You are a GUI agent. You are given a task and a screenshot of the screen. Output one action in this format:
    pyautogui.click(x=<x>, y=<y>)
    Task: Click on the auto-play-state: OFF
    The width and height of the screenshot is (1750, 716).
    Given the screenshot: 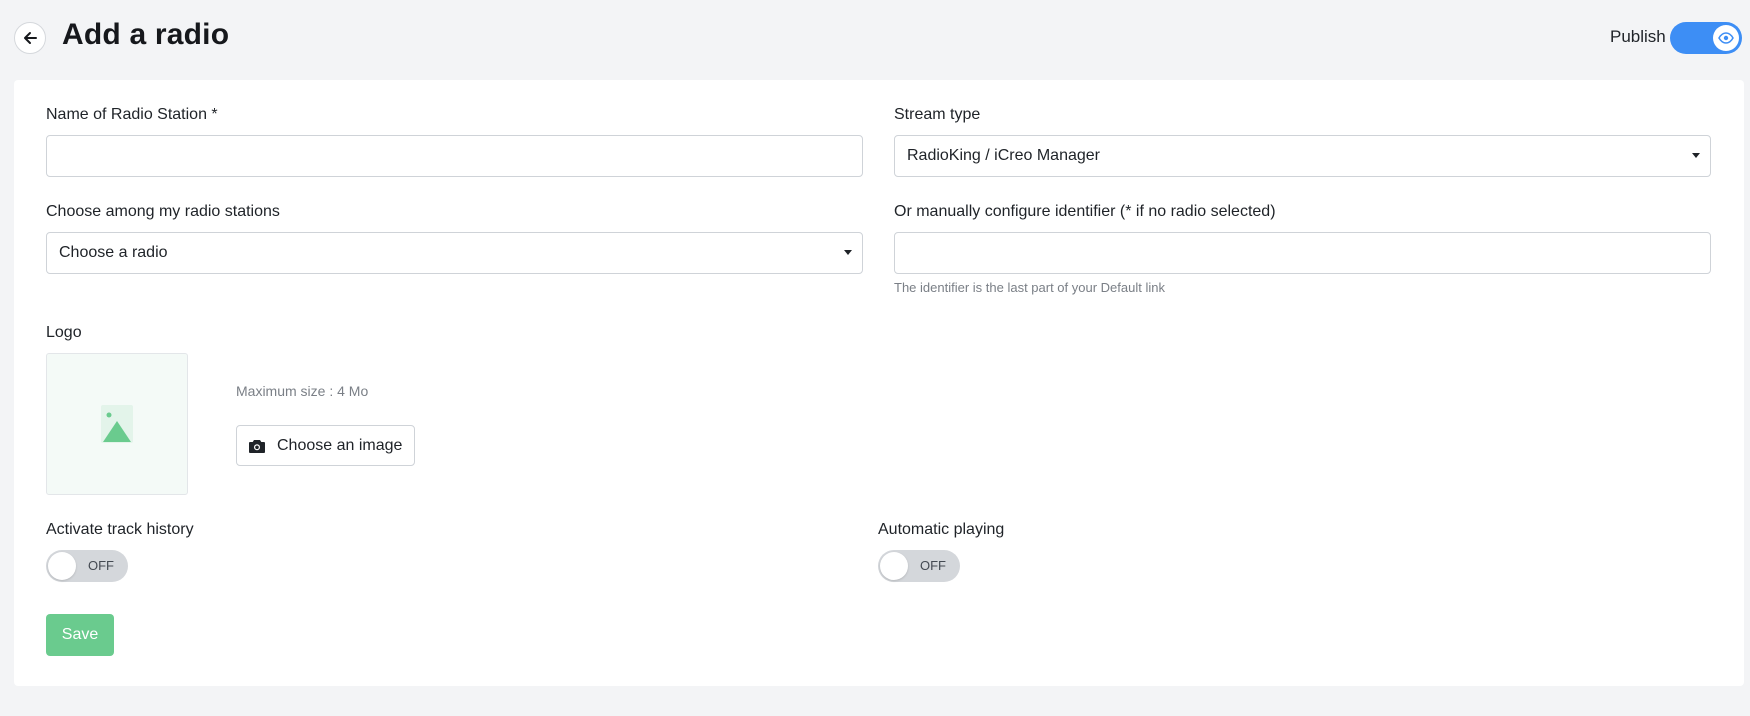 What is the action you would take?
    pyautogui.click(x=933, y=565)
    